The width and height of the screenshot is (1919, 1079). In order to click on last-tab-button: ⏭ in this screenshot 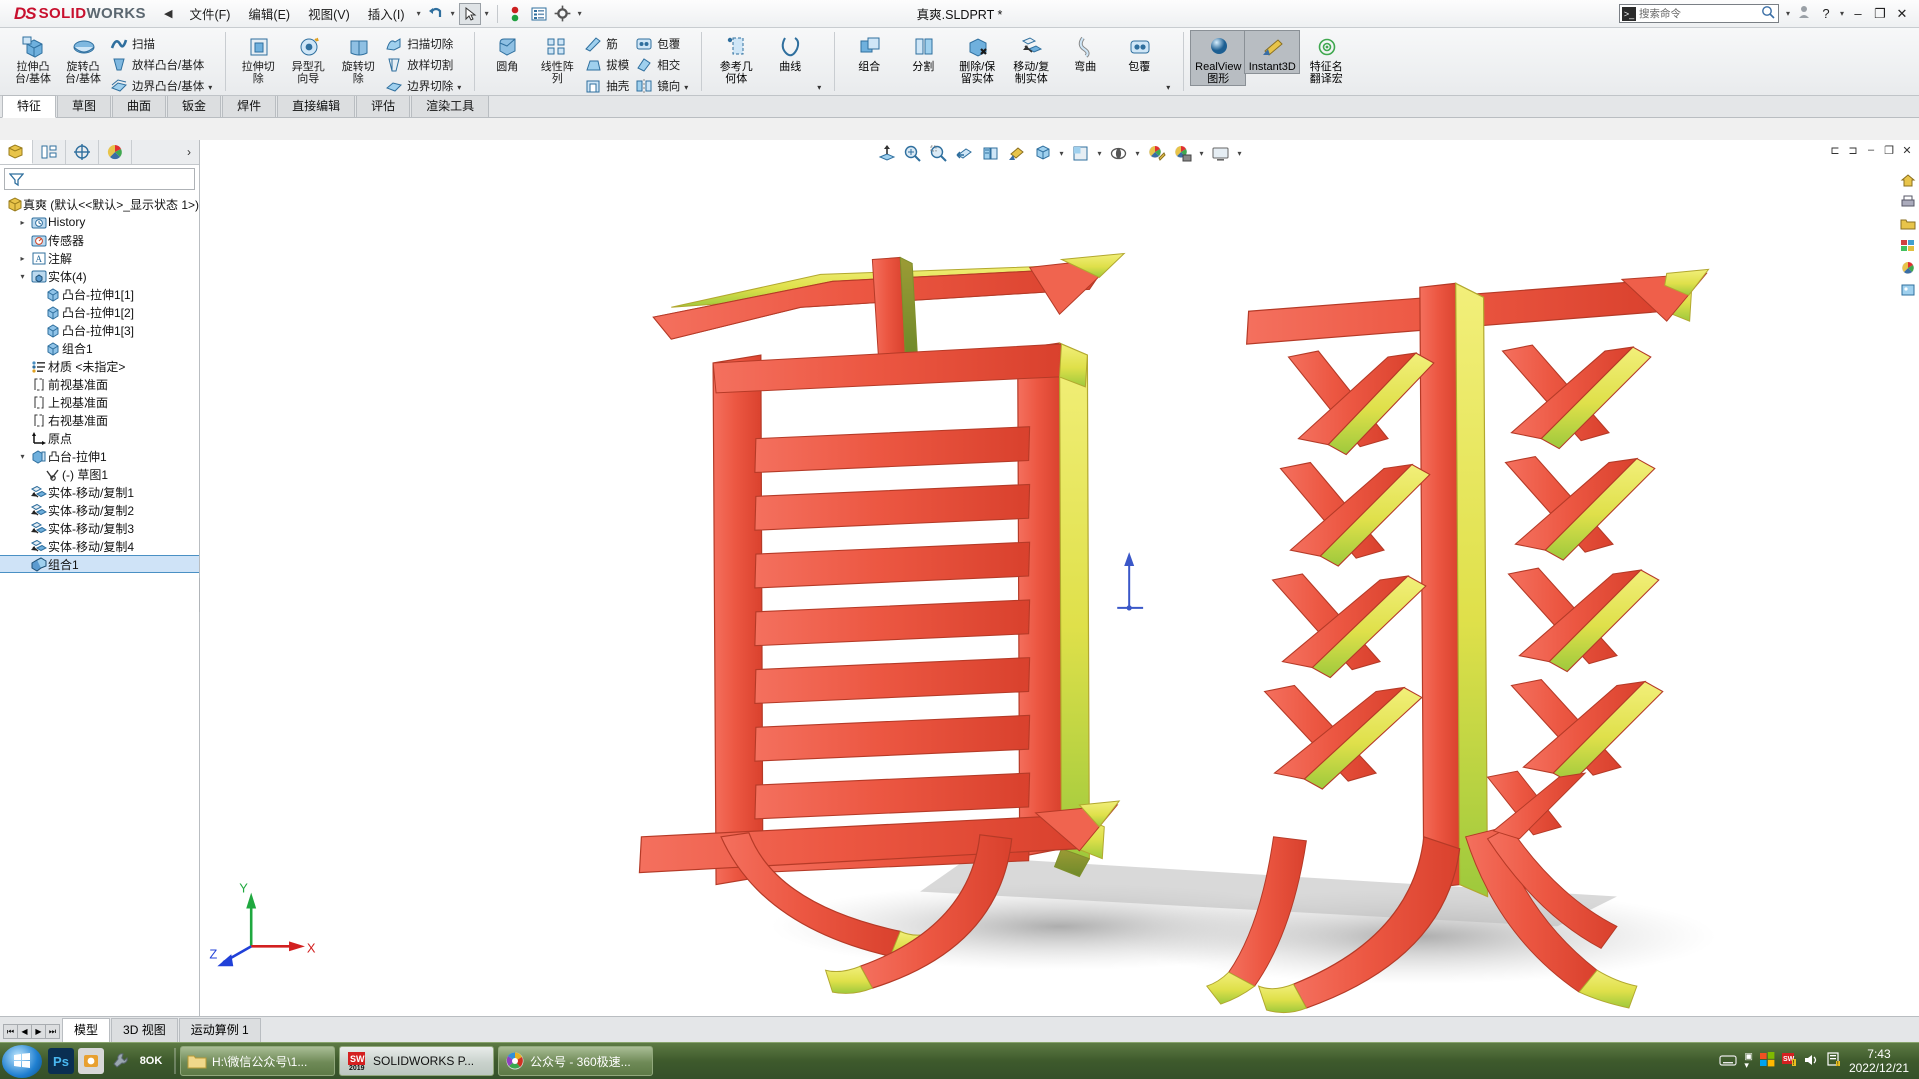, I will do `click(52, 1031)`.